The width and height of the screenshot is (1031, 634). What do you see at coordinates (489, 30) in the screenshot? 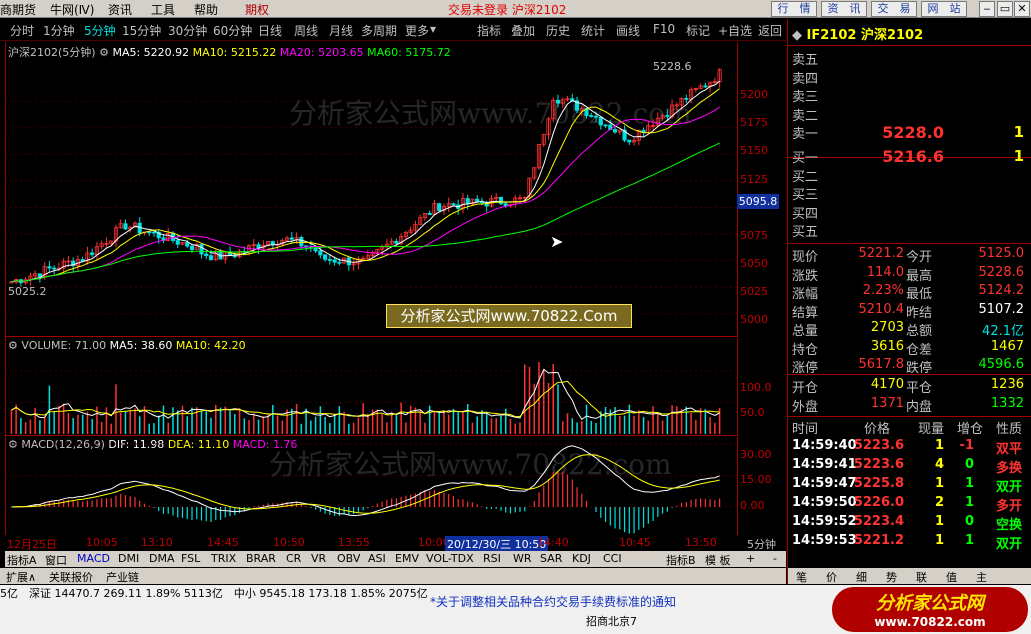
I see `toolbar-indicator: 指标` at bounding box center [489, 30].